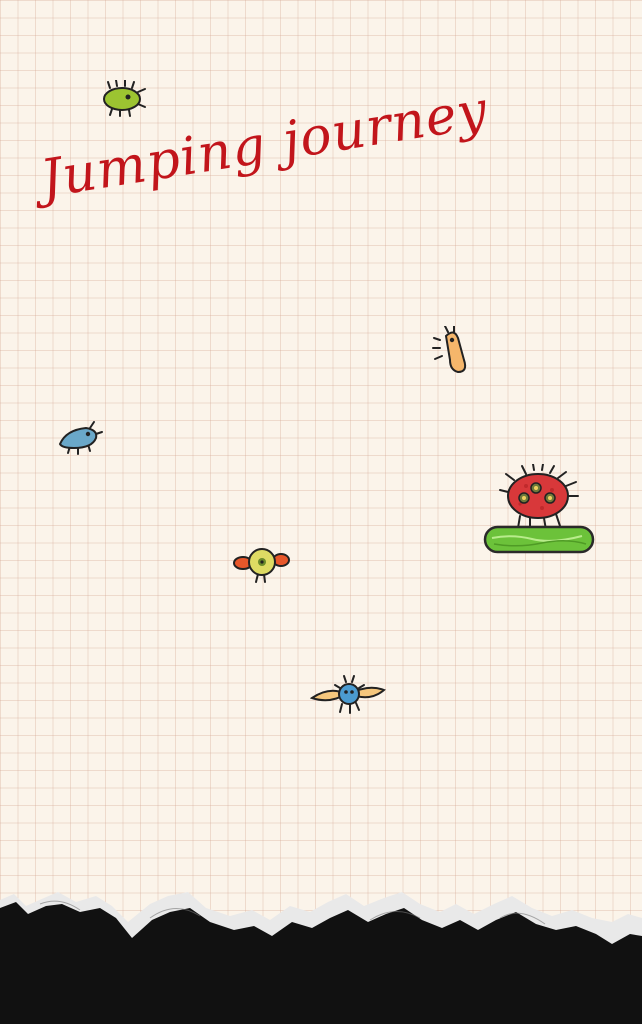 The image size is (642, 1024). What do you see at coordinates (321, 958) in the screenshot?
I see `torn-paper-edge` at bounding box center [321, 958].